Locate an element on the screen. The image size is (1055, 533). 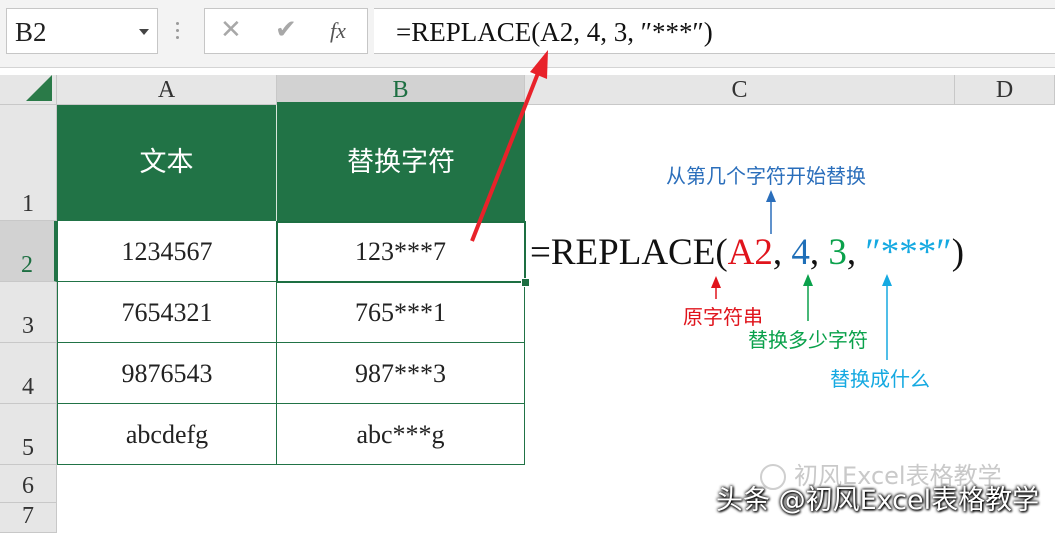
watermark-main: 头条 @初风Excel表格教学 is located at coordinates (878, 500).